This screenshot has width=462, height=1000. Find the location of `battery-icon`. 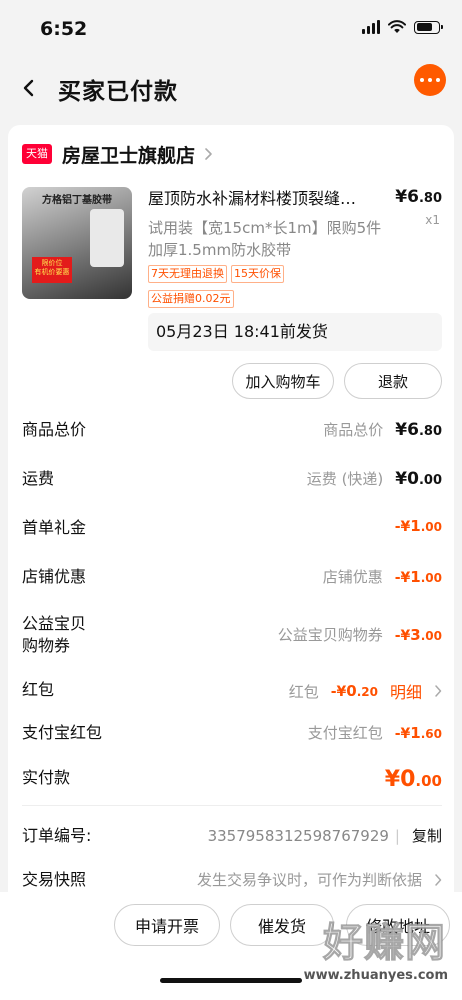

battery-icon is located at coordinates (428, 27).